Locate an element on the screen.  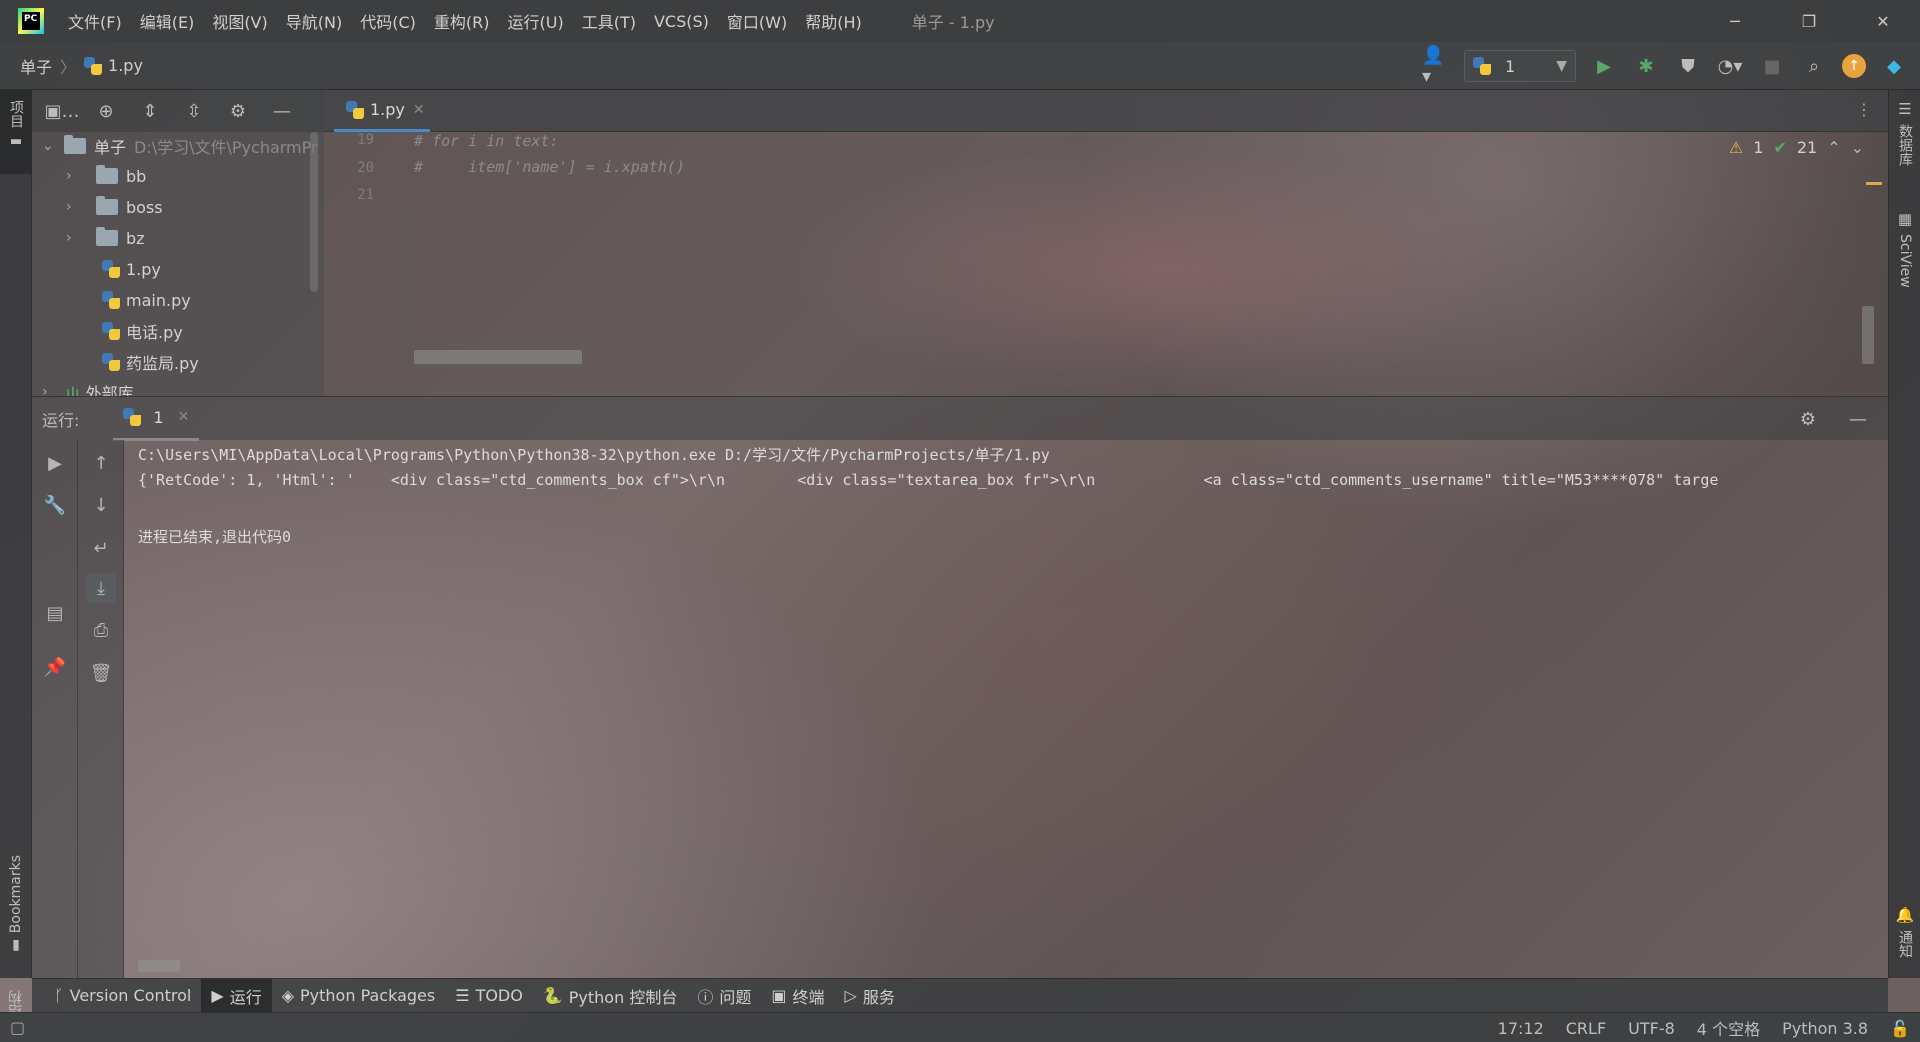
database-tool-tab: ☰ 数据库 is located at coordinates (1904, 133).